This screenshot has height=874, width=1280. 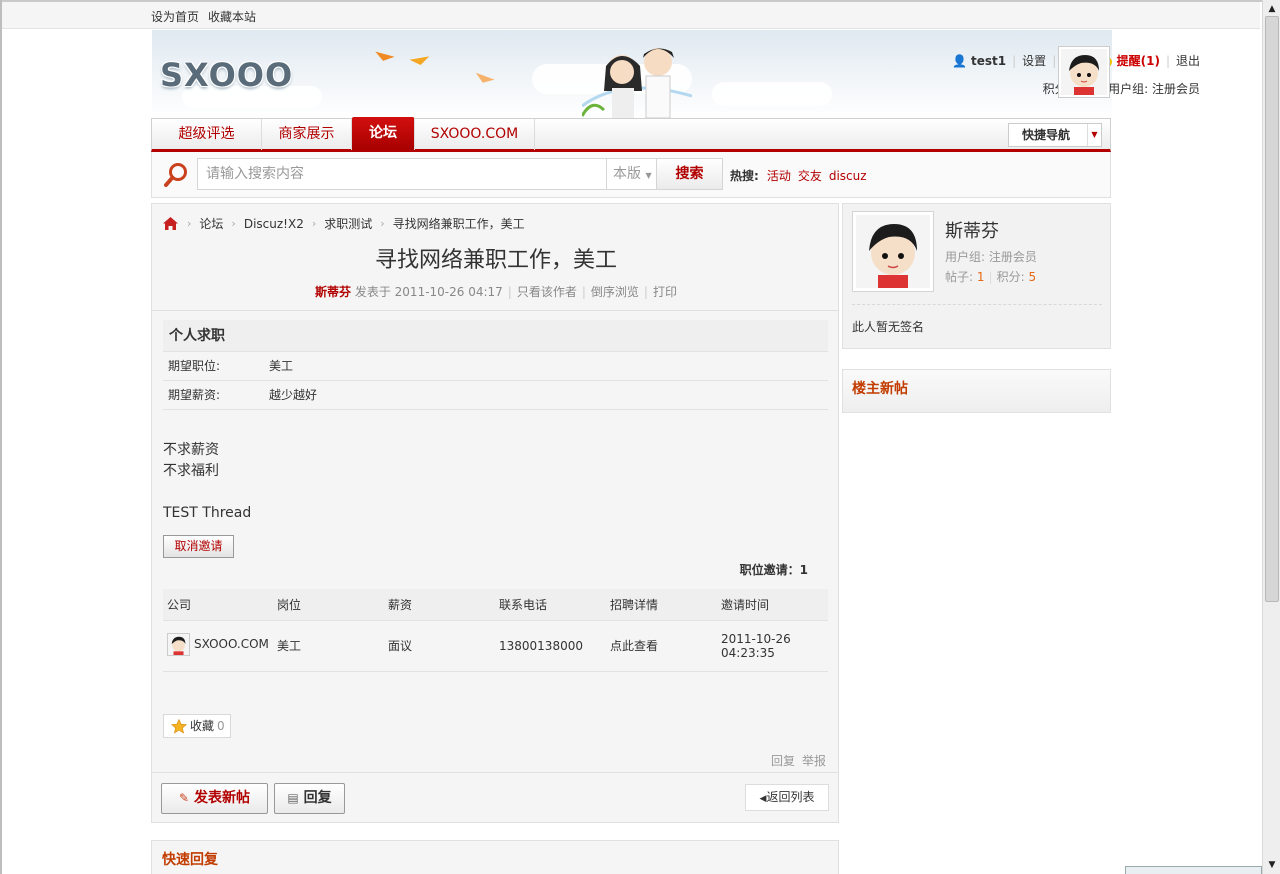 I want to click on user-avatar, so click(x=1084, y=72).